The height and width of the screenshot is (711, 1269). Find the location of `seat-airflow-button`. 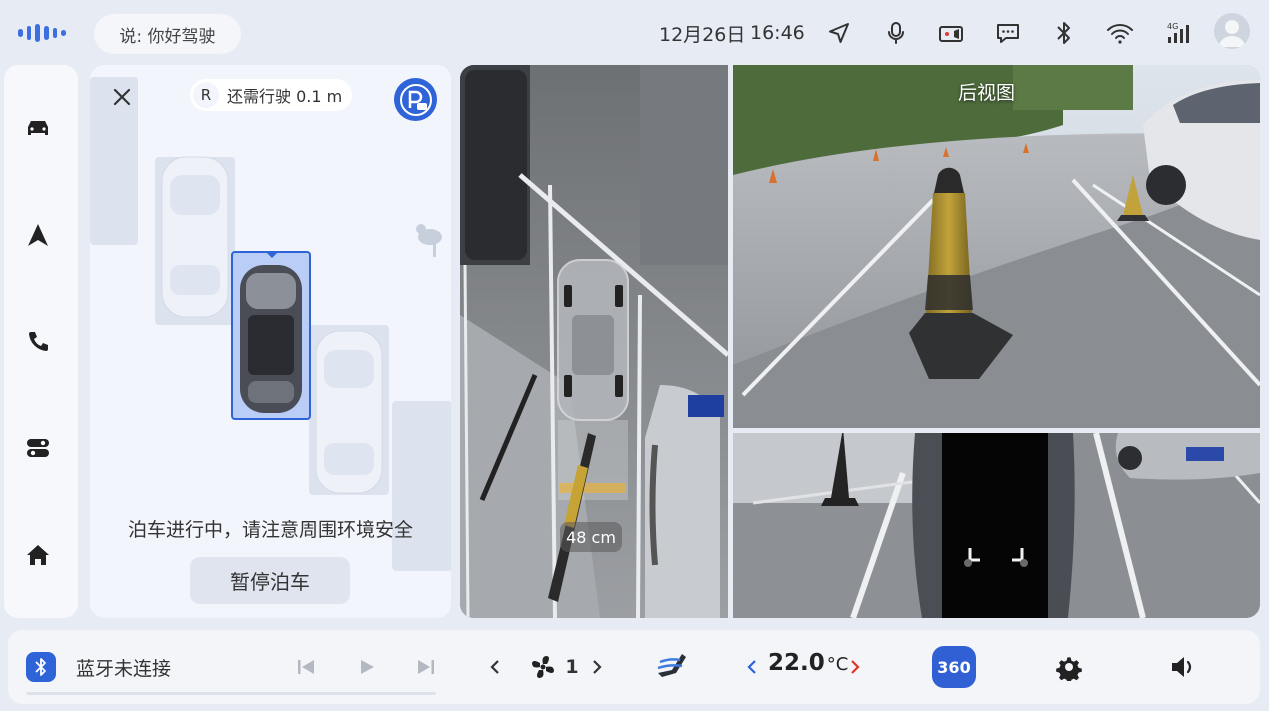

seat-airflow-button is located at coordinates (675, 667).